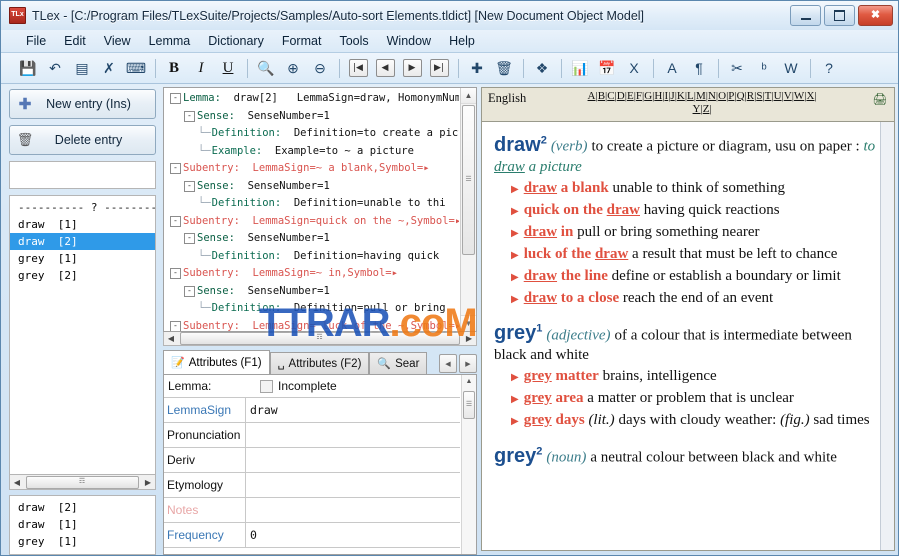 Image resolution: width=899 pixels, height=556 pixels. I want to click on subentry-item: ▶ grey matter brains, intelligence, so click(699, 377).